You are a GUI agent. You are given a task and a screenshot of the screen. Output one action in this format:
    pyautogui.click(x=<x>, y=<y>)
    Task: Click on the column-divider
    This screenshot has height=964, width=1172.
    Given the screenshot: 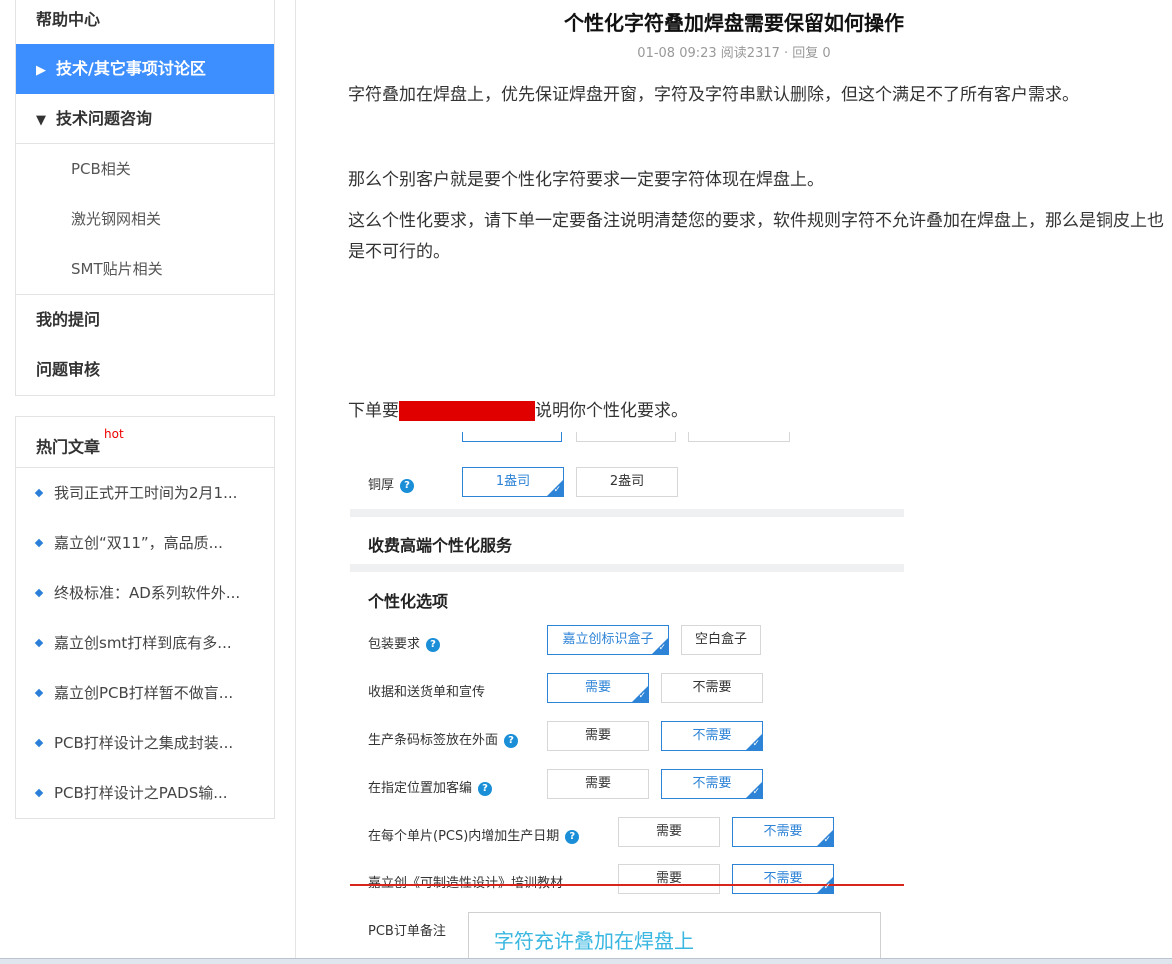 What is the action you would take?
    pyautogui.click(x=295, y=480)
    